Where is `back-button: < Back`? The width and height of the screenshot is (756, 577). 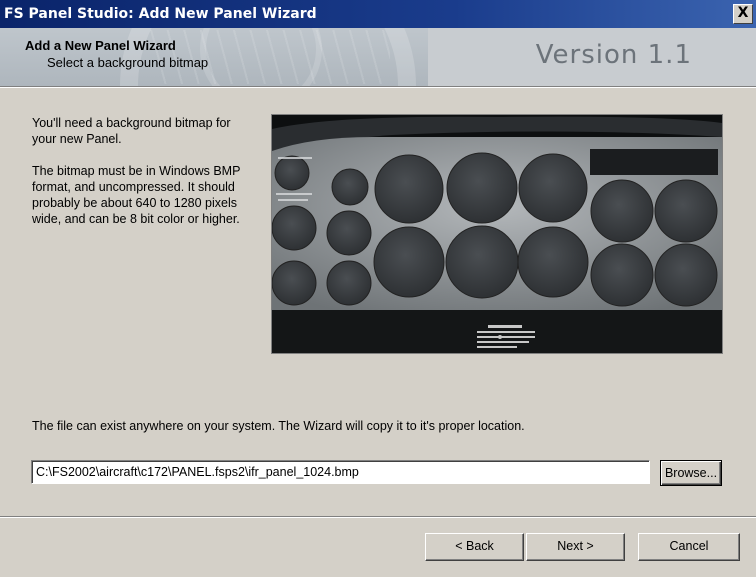 back-button: < Back is located at coordinates (474, 547).